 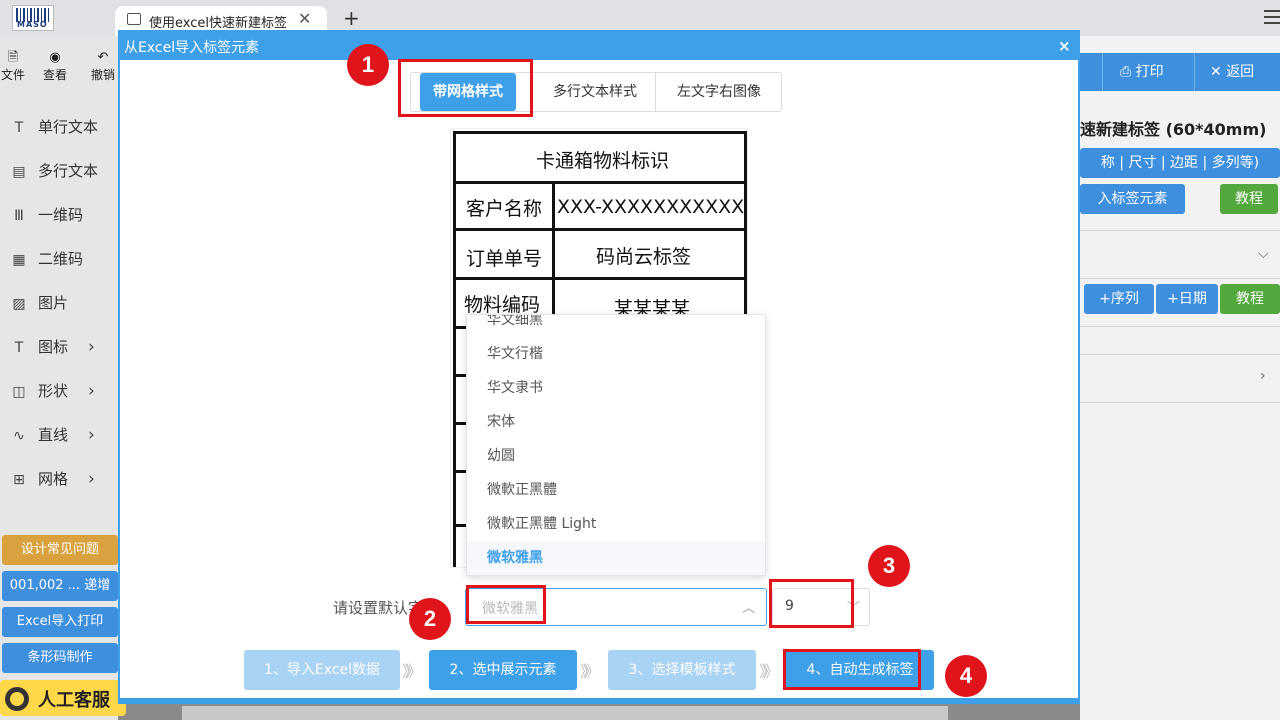 What do you see at coordinates (565, 713) in the screenshot?
I see `canvas-bottom-strip` at bounding box center [565, 713].